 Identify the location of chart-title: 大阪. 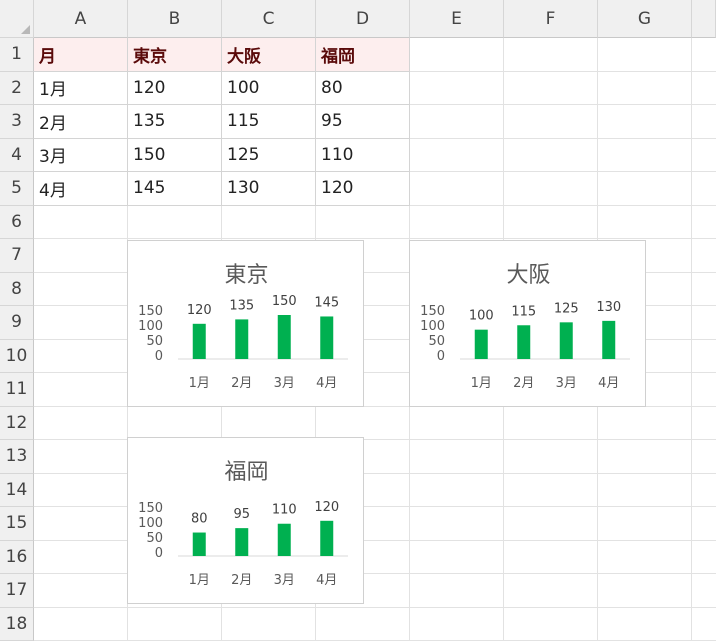
(528, 275).